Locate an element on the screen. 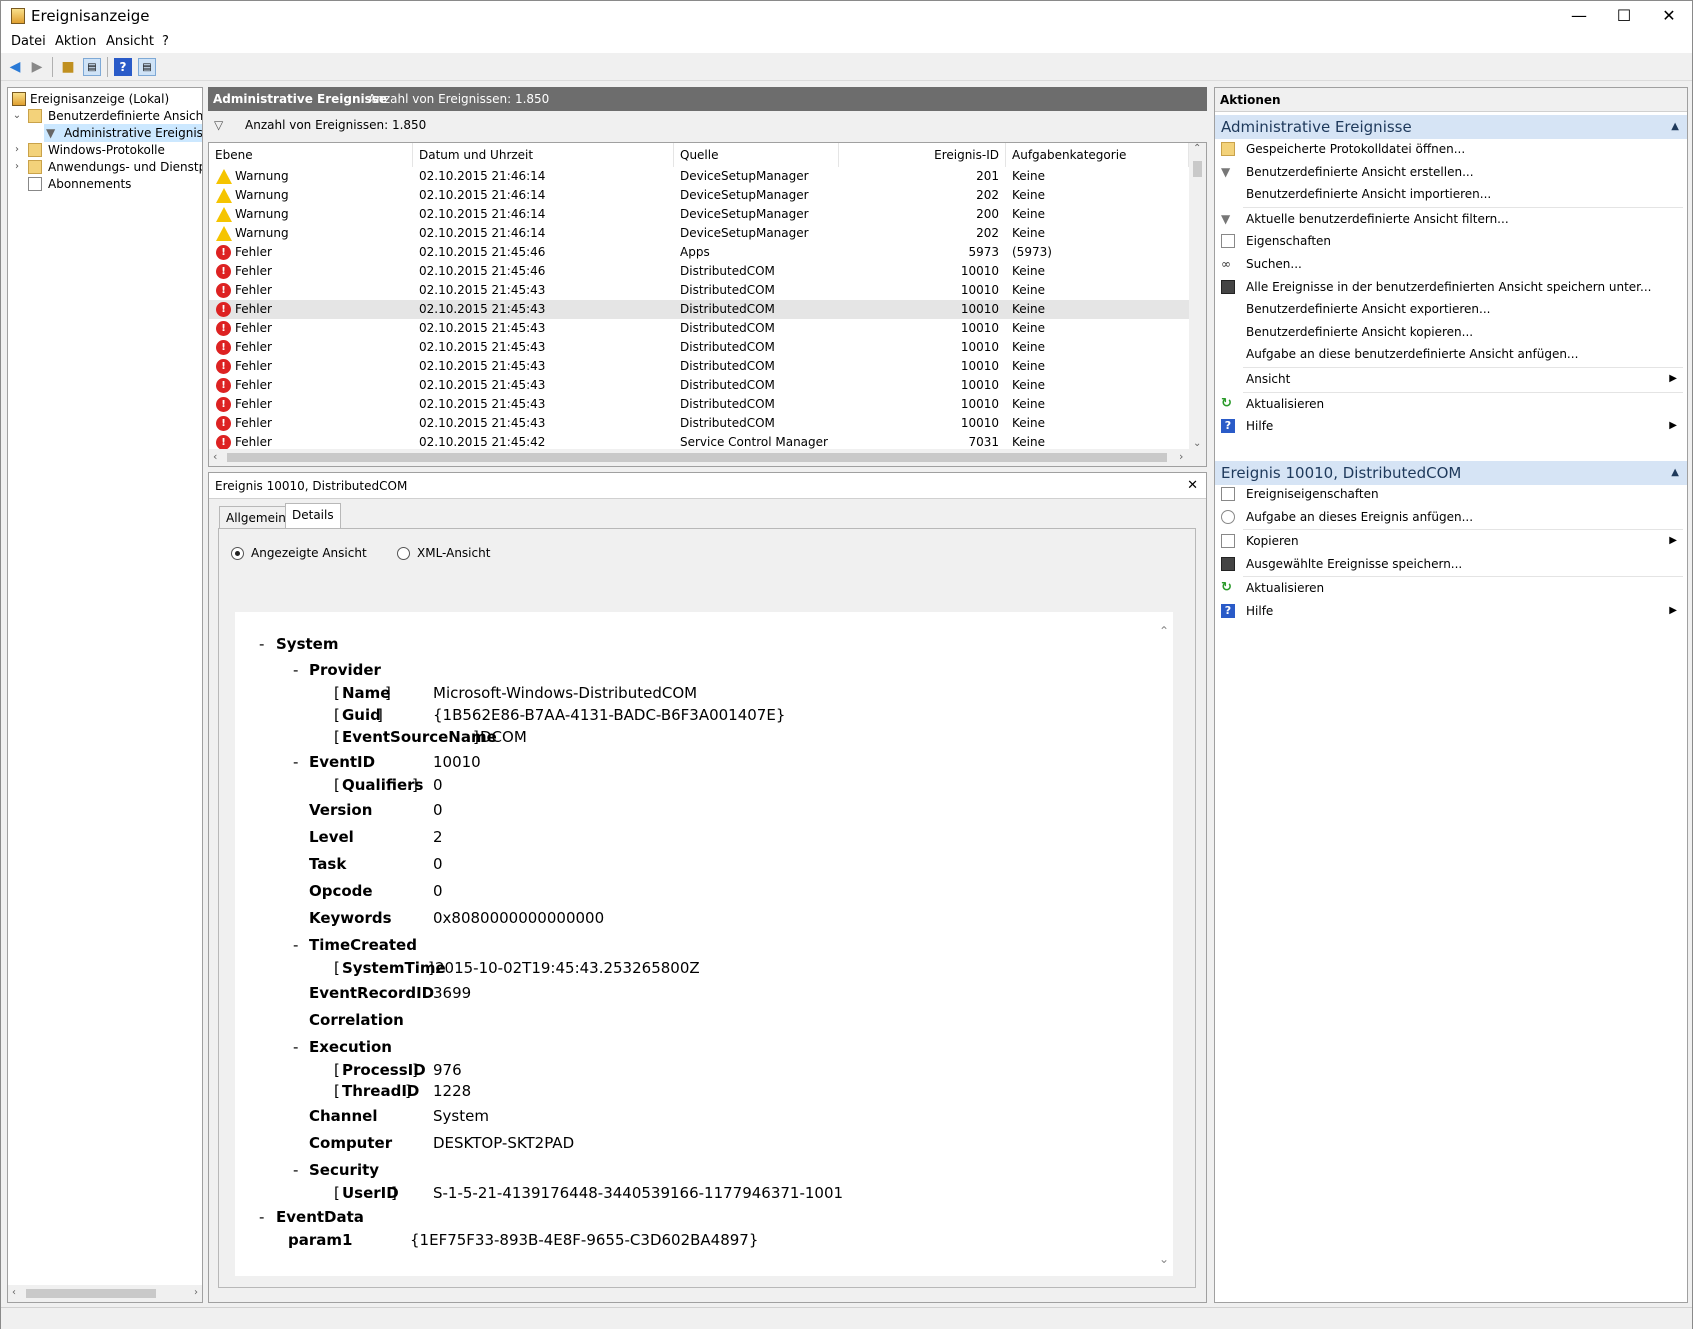 Image resolution: width=1693 pixels, height=1329 pixels. cell-category: Keine is located at coordinates (1028, 347).